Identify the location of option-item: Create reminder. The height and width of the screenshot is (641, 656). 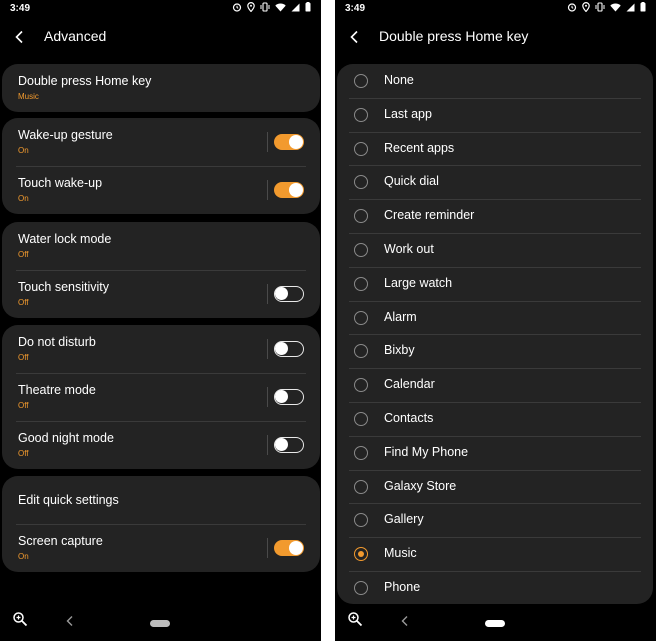
(495, 216).